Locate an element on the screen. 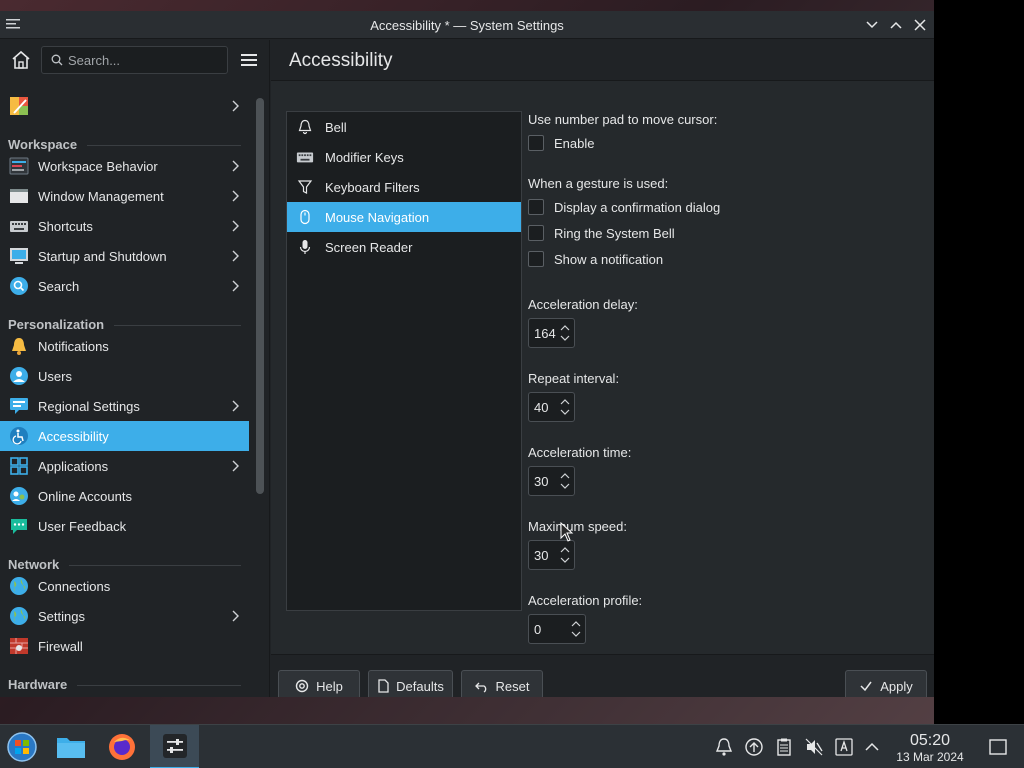  module-item-label: Keyboard Filters is located at coordinates (372, 187).